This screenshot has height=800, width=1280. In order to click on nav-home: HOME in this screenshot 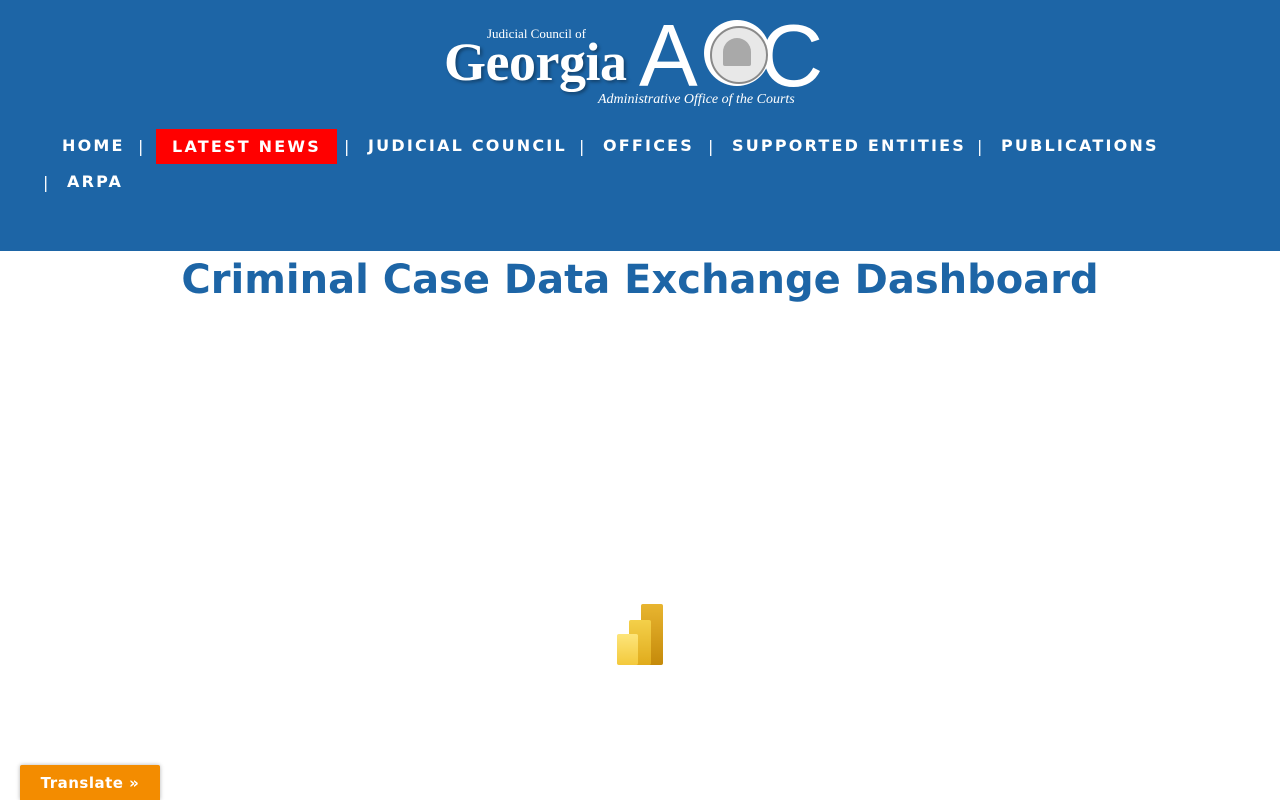, I will do `click(93, 146)`.